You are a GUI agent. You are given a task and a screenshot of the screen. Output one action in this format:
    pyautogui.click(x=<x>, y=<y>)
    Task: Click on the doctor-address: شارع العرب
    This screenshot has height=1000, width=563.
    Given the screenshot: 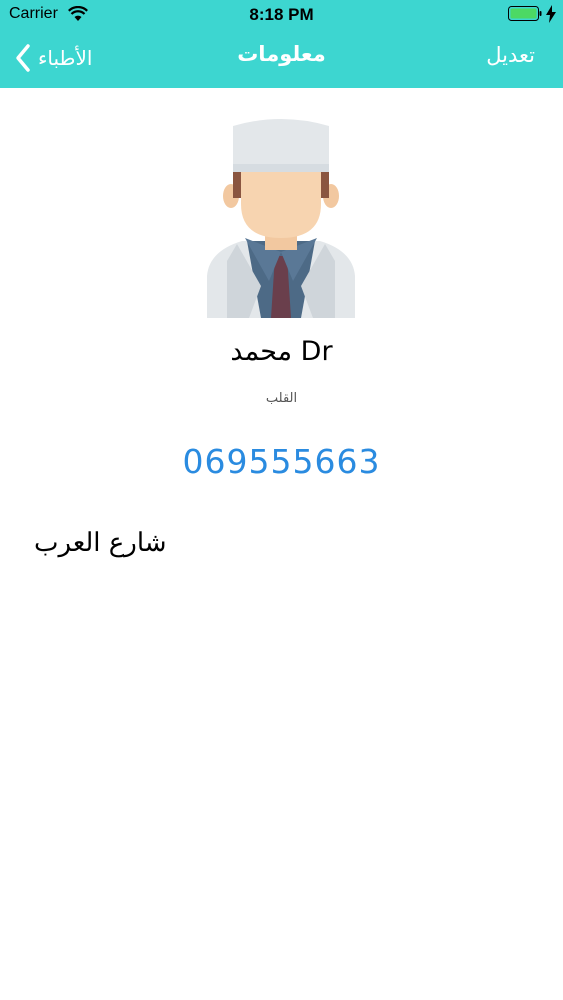 What is the action you would take?
    pyautogui.click(x=100, y=543)
    